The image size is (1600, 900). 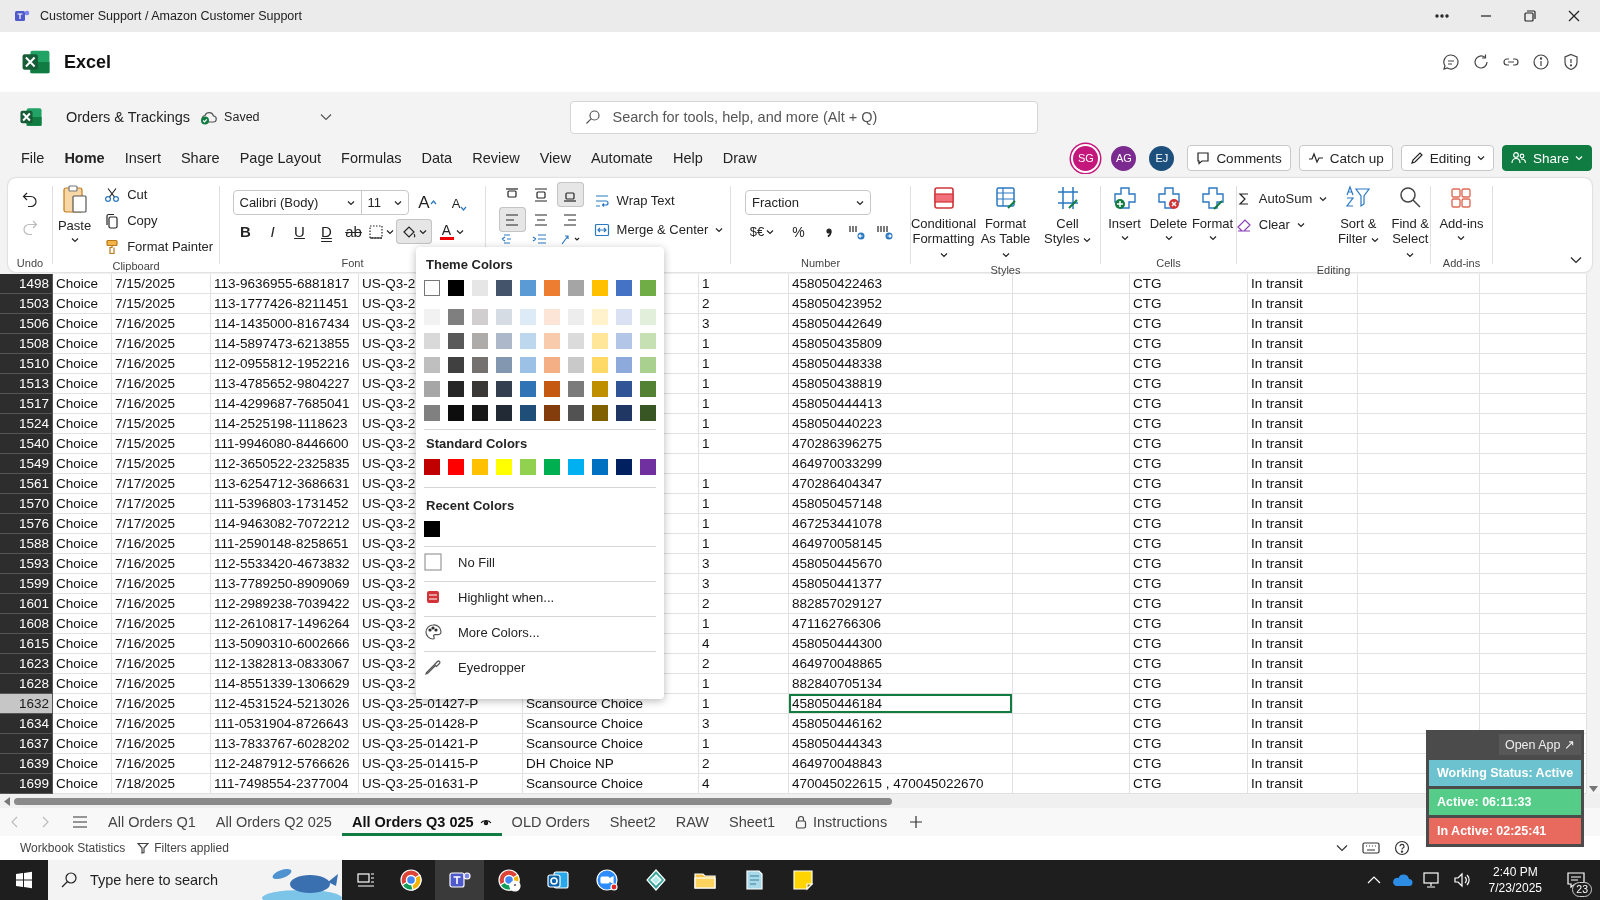 What do you see at coordinates (159, 246) in the screenshot?
I see `format-painter-button: Format Painter` at bounding box center [159, 246].